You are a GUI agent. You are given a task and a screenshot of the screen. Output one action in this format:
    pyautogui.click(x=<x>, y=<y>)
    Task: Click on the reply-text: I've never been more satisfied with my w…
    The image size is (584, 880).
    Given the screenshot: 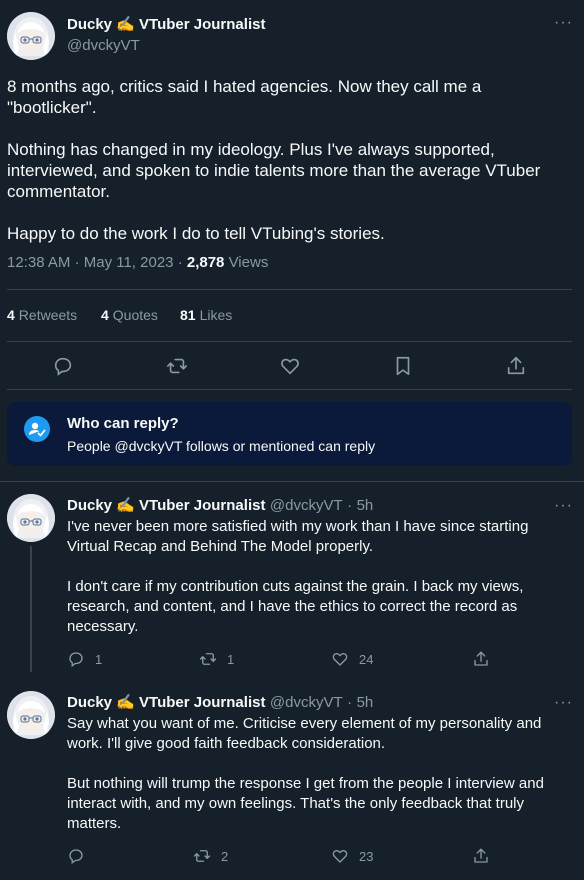 What is the action you would take?
    pyautogui.click(x=319, y=577)
    